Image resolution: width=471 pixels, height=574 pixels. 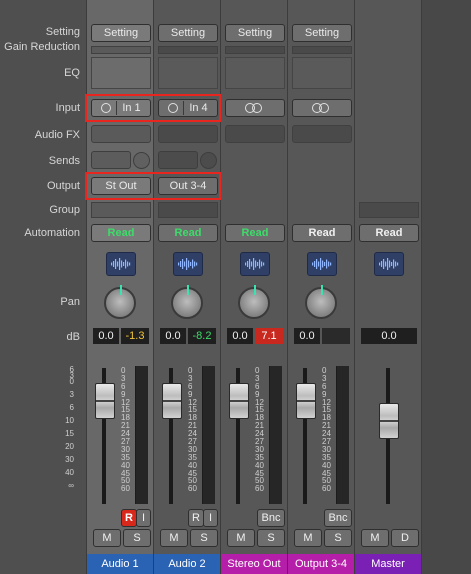 I want to click on track-name: Stereo Out, so click(x=254, y=564).